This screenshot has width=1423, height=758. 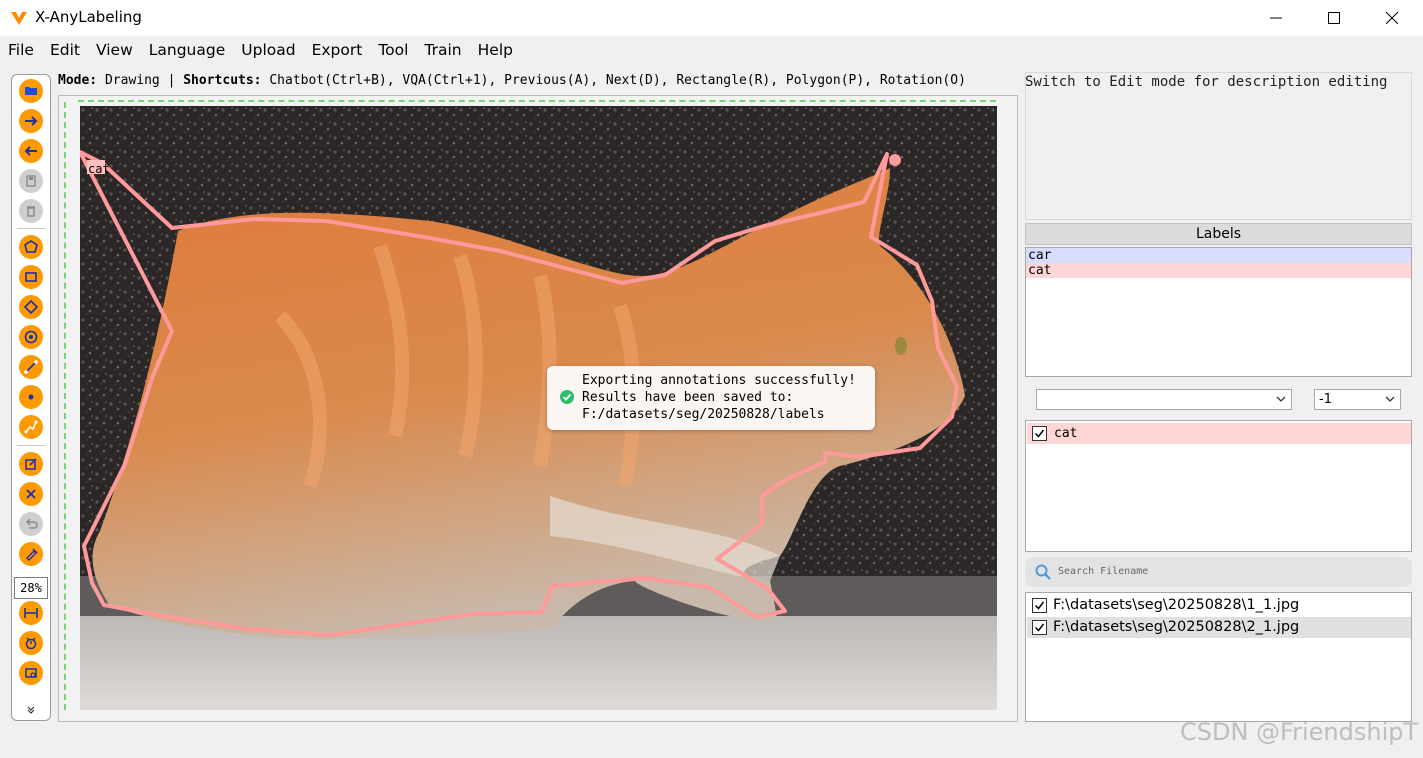 What do you see at coordinates (1299, 732) in the screenshot?
I see `watermark: CSDN @FriendshipT` at bounding box center [1299, 732].